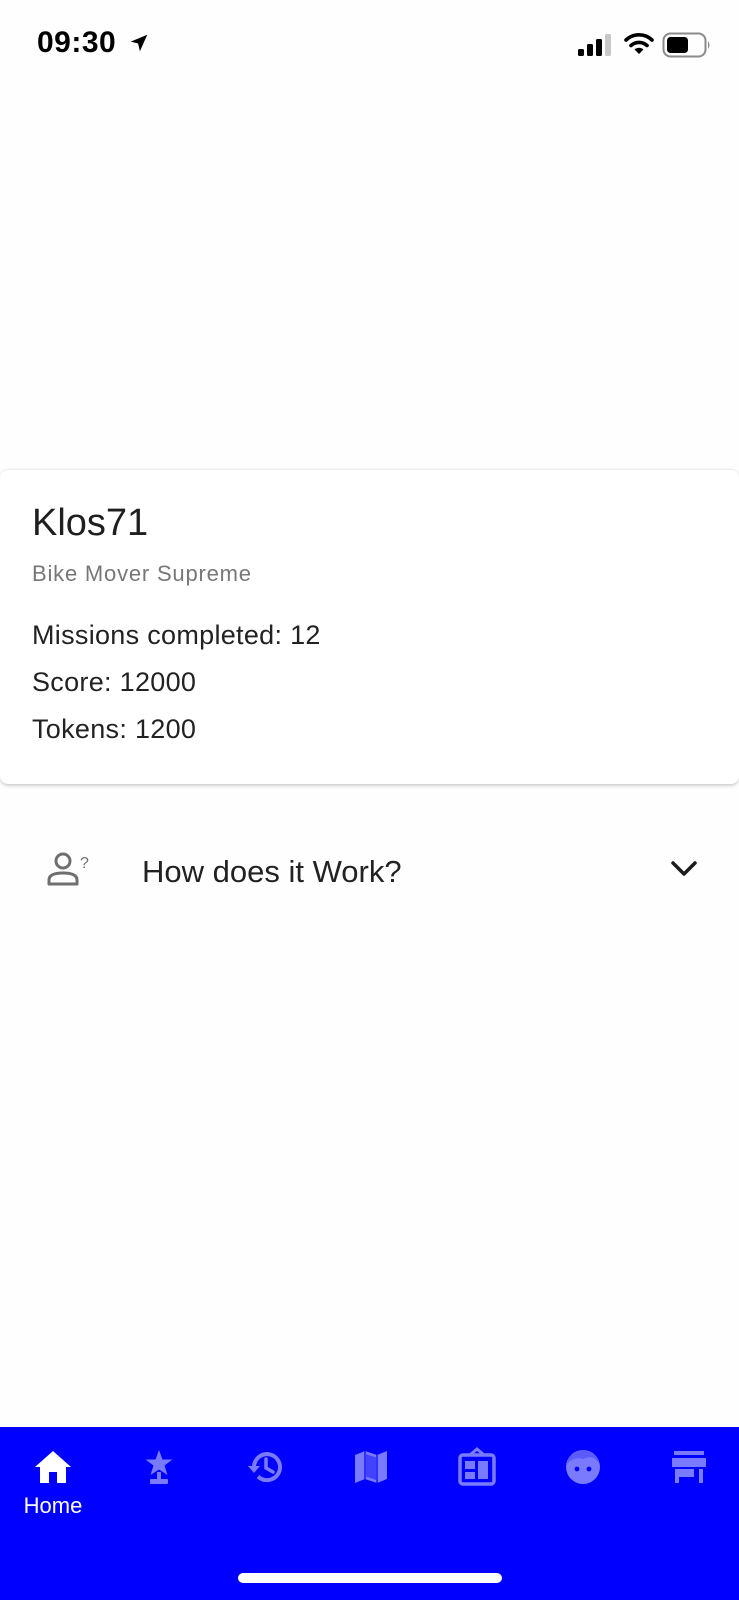  I want to click on battery-icon, so click(686, 45).